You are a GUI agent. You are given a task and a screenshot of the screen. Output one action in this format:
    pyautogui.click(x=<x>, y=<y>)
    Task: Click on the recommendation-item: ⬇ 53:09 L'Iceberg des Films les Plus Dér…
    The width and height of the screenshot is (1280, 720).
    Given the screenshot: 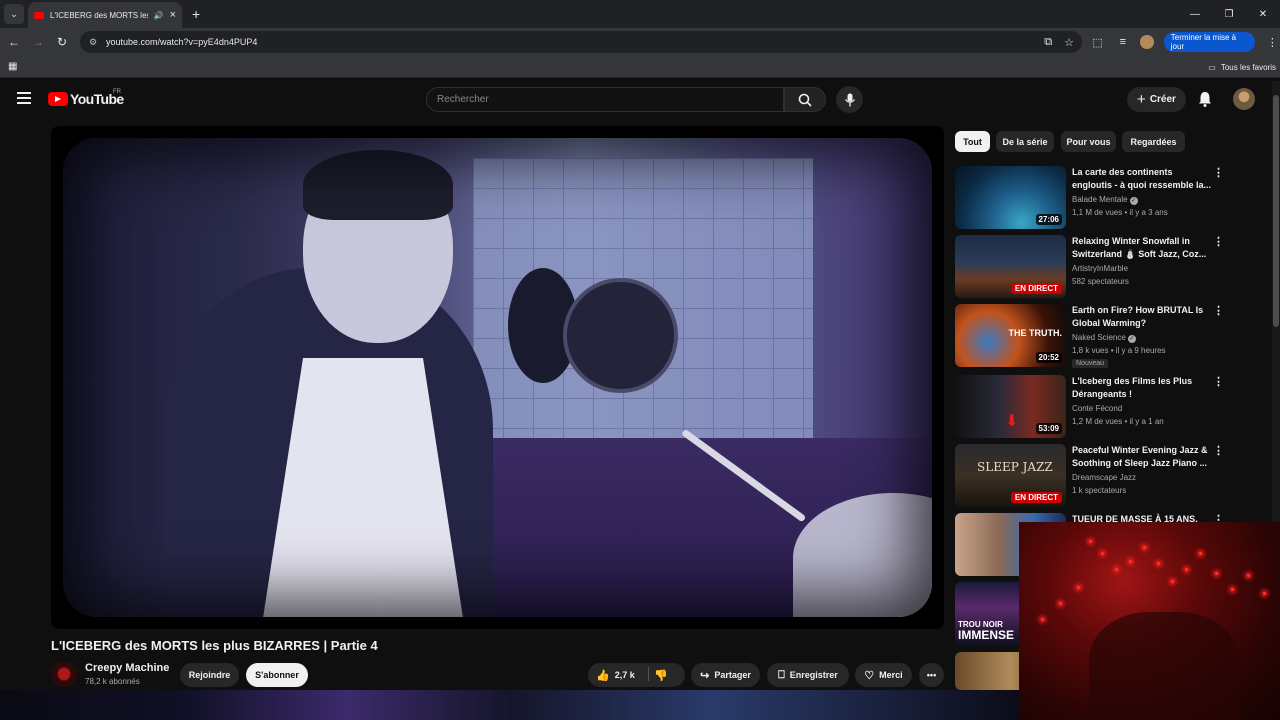 What is the action you would take?
    pyautogui.click(x=1112, y=408)
    